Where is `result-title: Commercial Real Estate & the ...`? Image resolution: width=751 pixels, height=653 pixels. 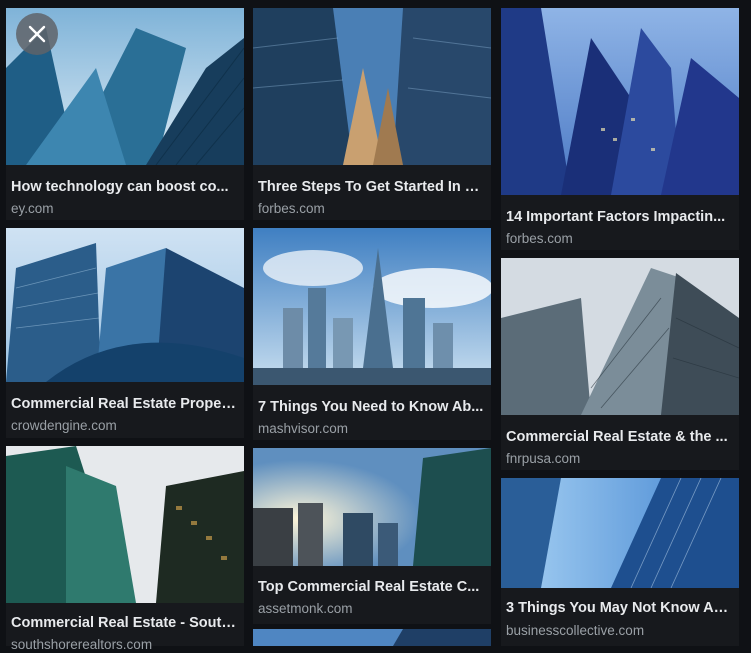
result-title: Commercial Real Estate & the ... is located at coordinates (619, 437).